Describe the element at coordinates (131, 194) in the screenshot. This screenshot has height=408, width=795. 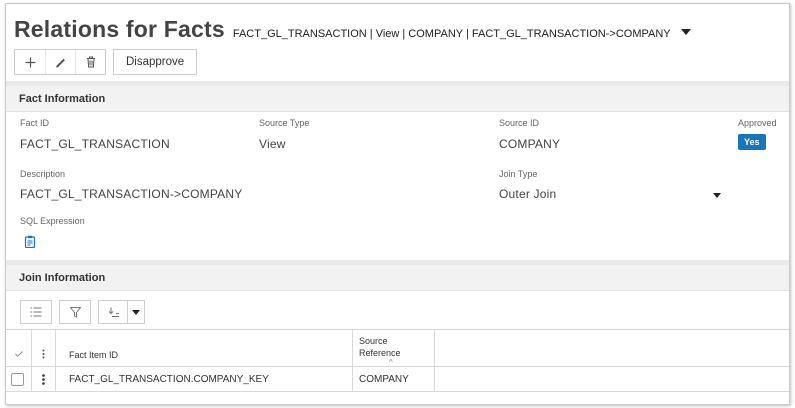
I see `description-value: FACT_GL_TRANSACTION->COMPANY` at that location.